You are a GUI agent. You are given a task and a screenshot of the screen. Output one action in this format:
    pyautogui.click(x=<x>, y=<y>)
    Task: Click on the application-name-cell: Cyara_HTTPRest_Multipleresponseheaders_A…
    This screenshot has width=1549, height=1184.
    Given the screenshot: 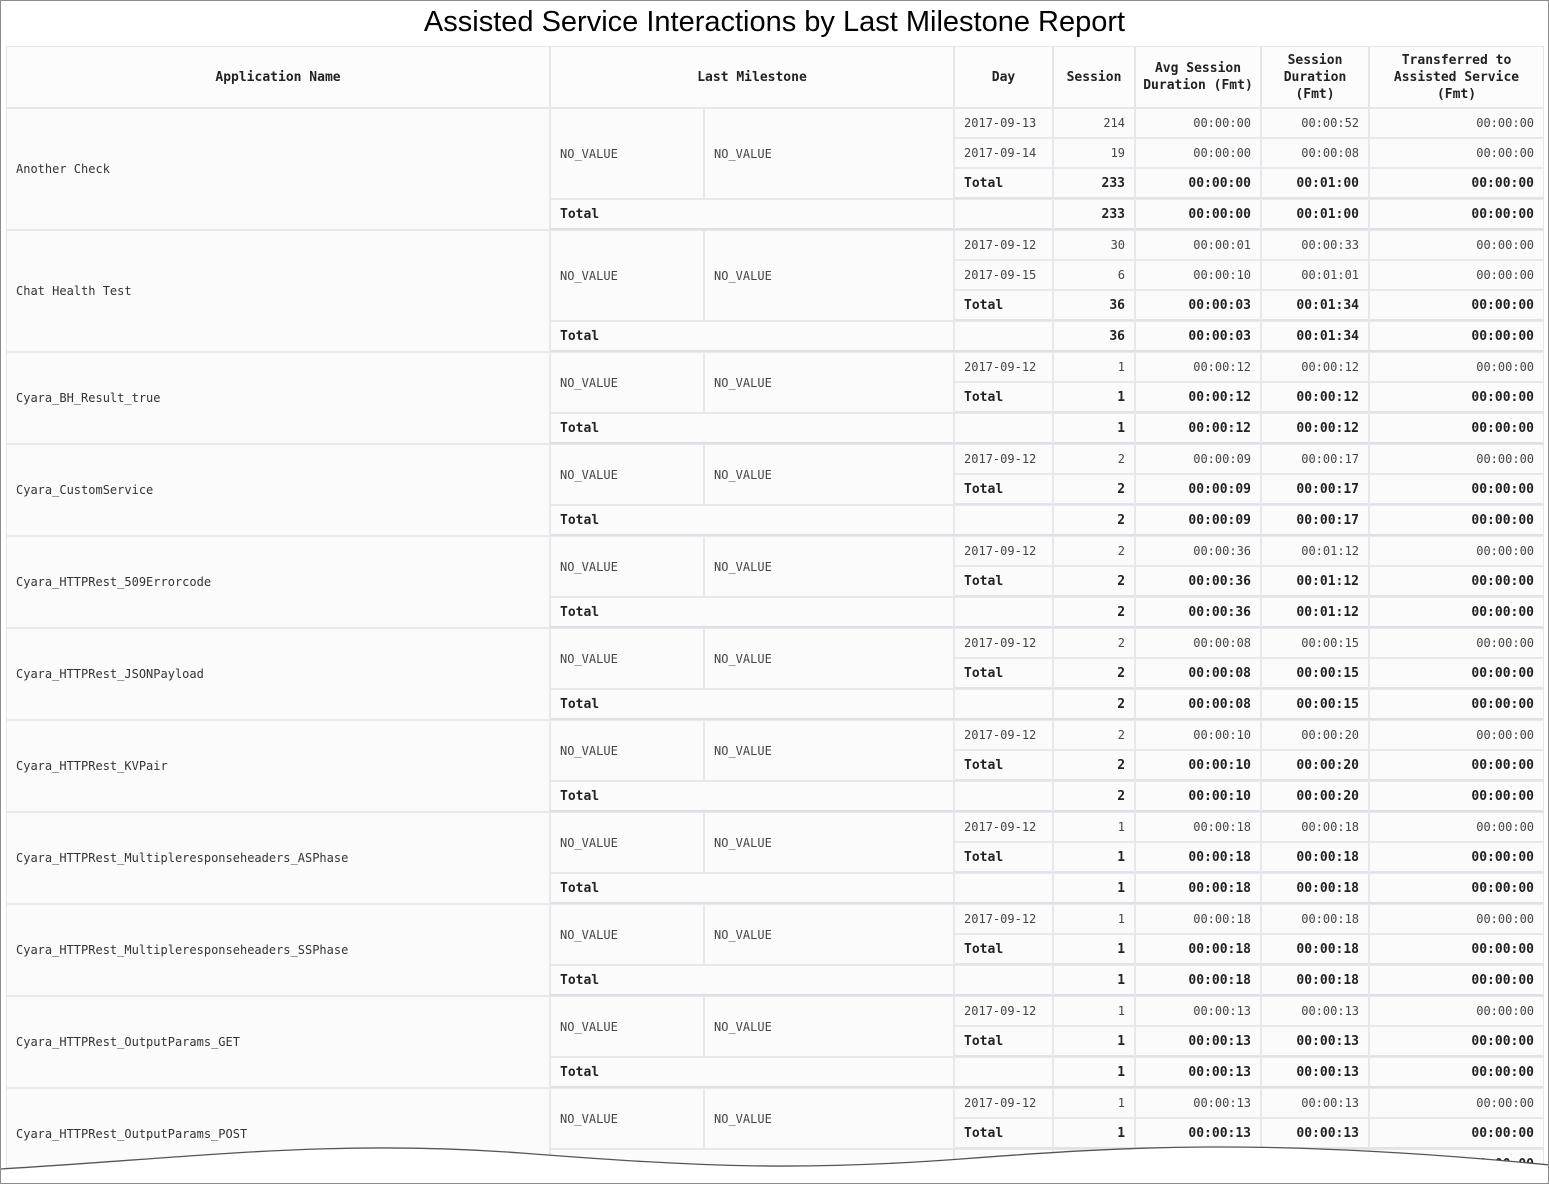 What is the action you would take?
    pyautogui.click(x=278, y=858)
    